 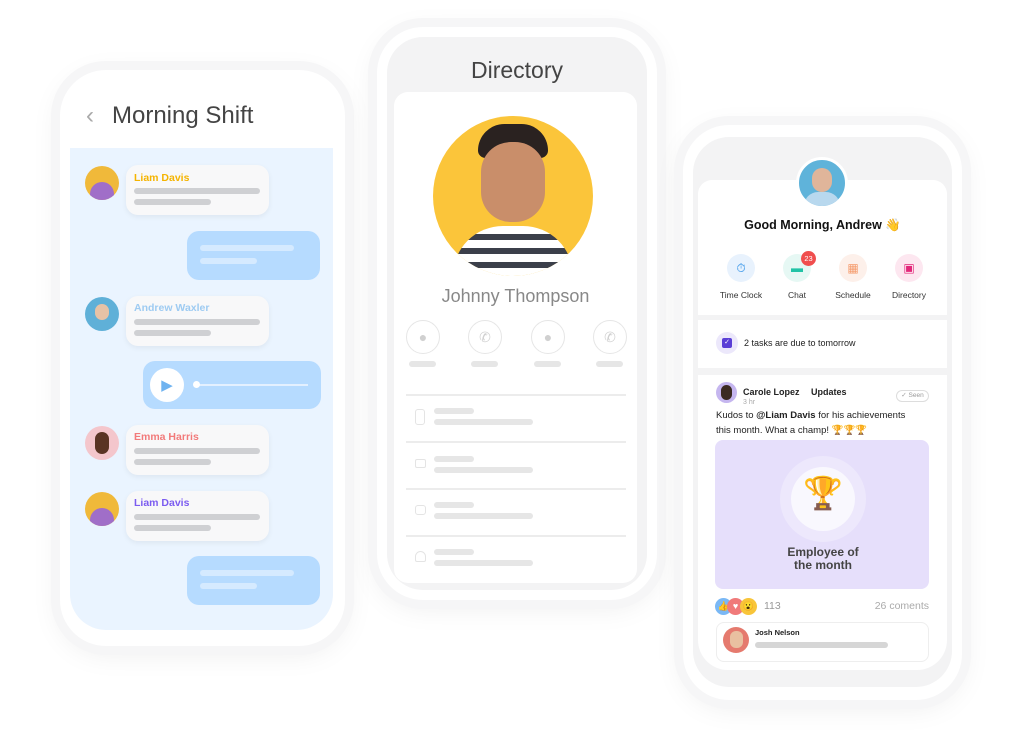 What do you see at coordinates (800, 343) in the screenshot?
I see `task-reminder: 2 tasks are due to tomorrow` at bounding box center [800, 343].